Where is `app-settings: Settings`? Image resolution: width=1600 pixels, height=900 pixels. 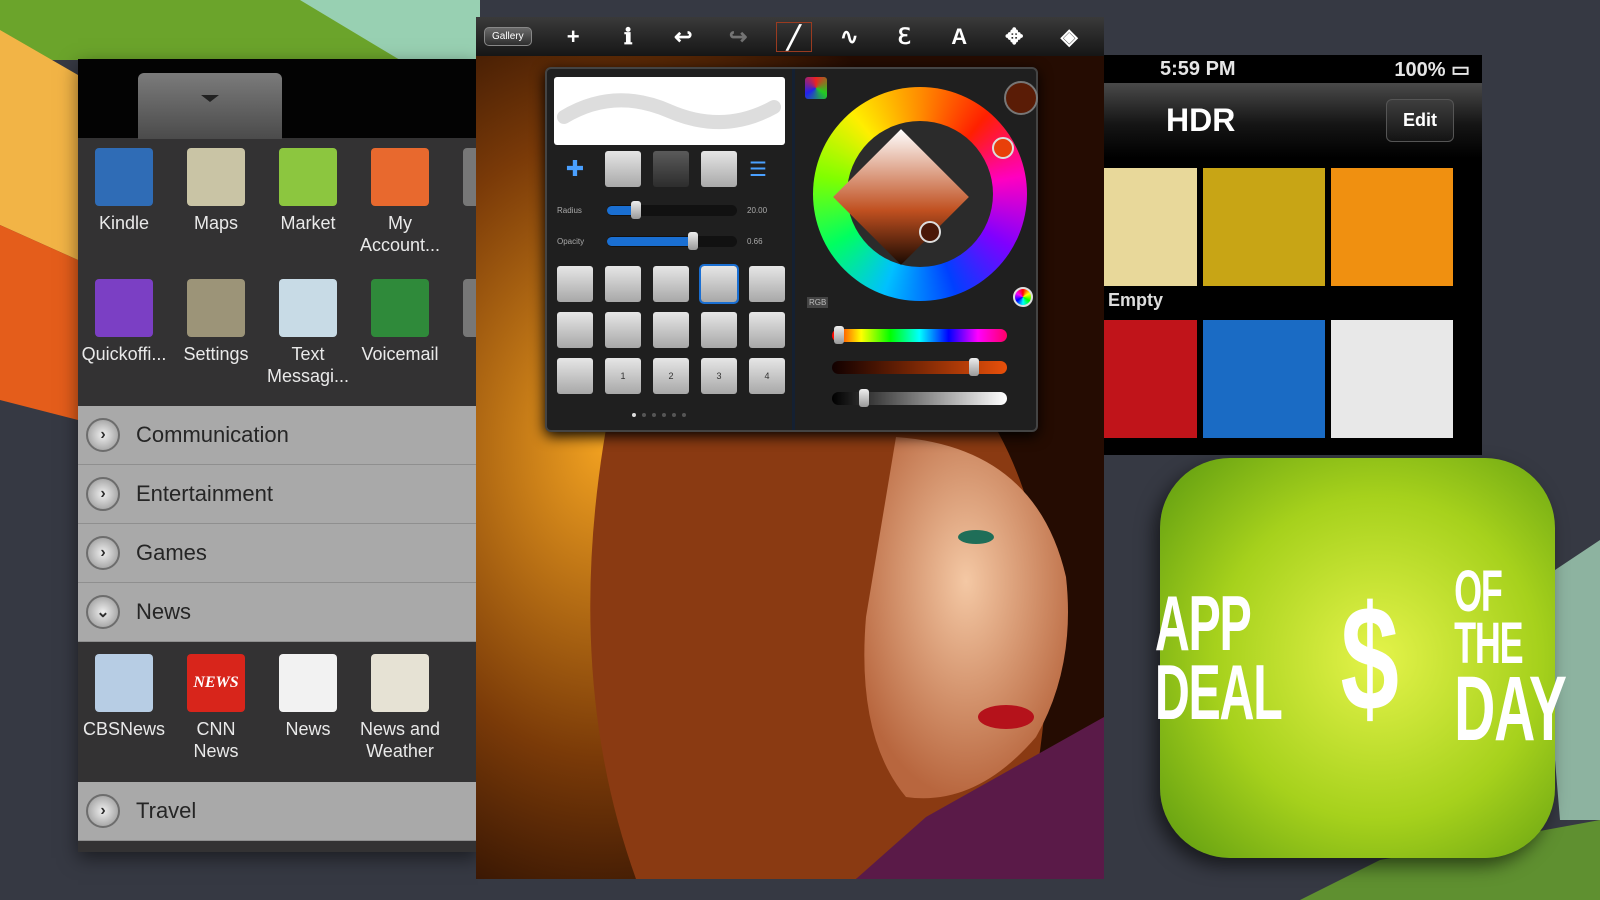
app-settings: Settings is located at coordinates (216, 339).